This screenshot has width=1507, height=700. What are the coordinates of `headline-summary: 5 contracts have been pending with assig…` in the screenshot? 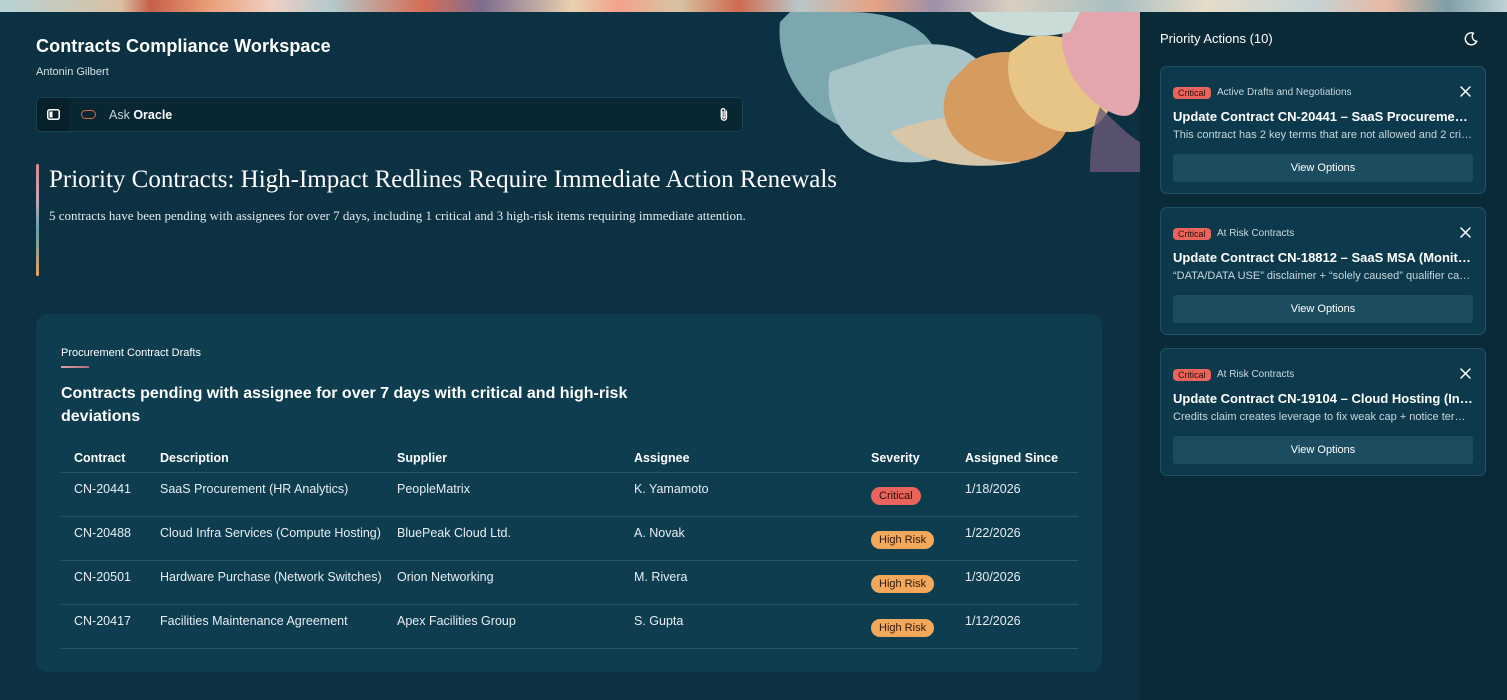 It's located at (397, 215).